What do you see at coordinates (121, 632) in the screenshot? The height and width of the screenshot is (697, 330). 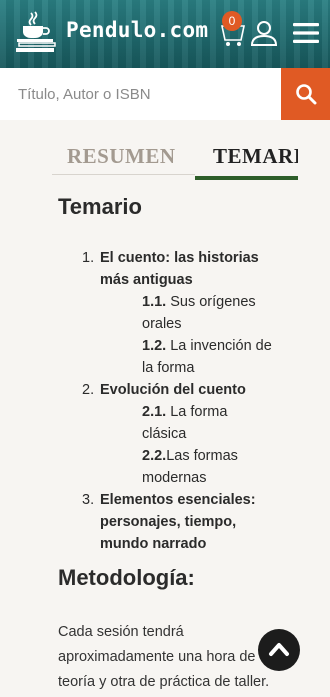 I see `paragraph-line: Cada sesión tendrá` at bounding box center [121, 632].